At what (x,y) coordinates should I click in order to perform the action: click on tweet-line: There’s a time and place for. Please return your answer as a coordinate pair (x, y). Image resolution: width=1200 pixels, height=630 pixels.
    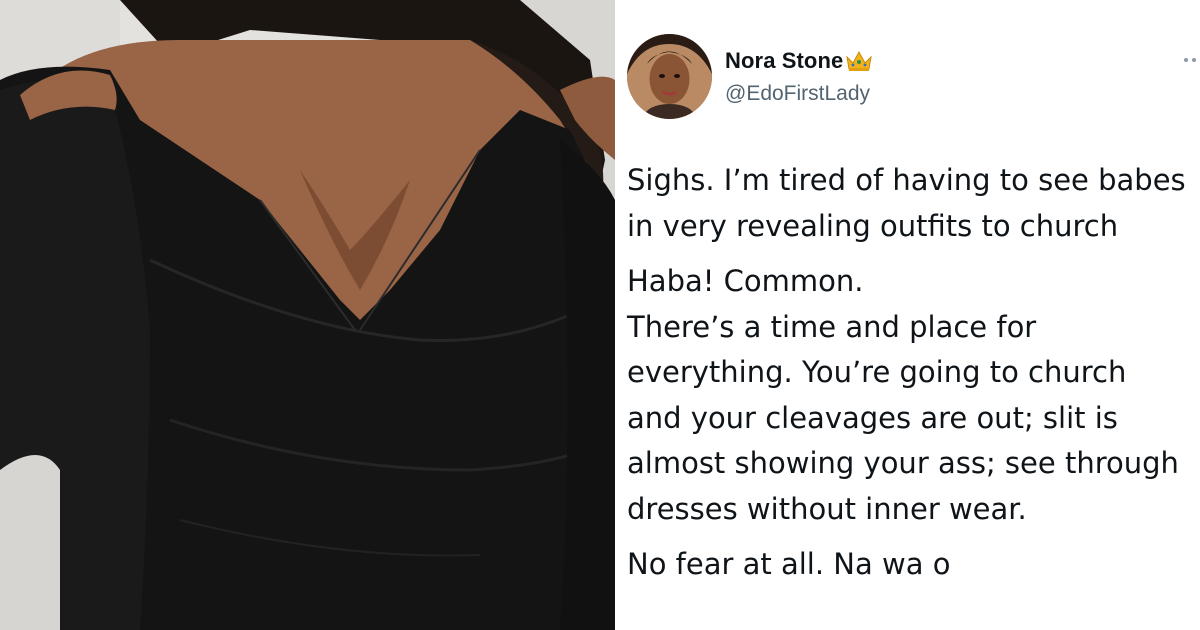
    Looking at the image, I should click on (832, 326).